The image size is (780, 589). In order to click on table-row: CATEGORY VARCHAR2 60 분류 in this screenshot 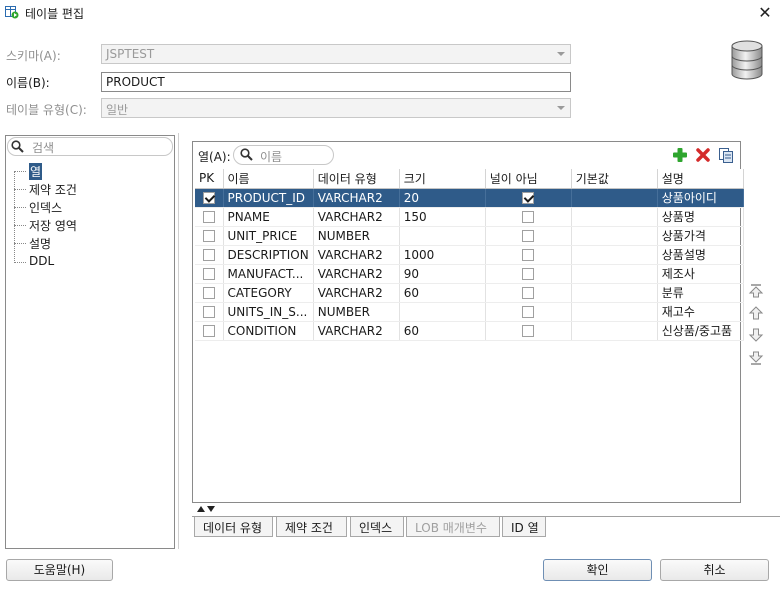, I will do `click(469, 293)`.